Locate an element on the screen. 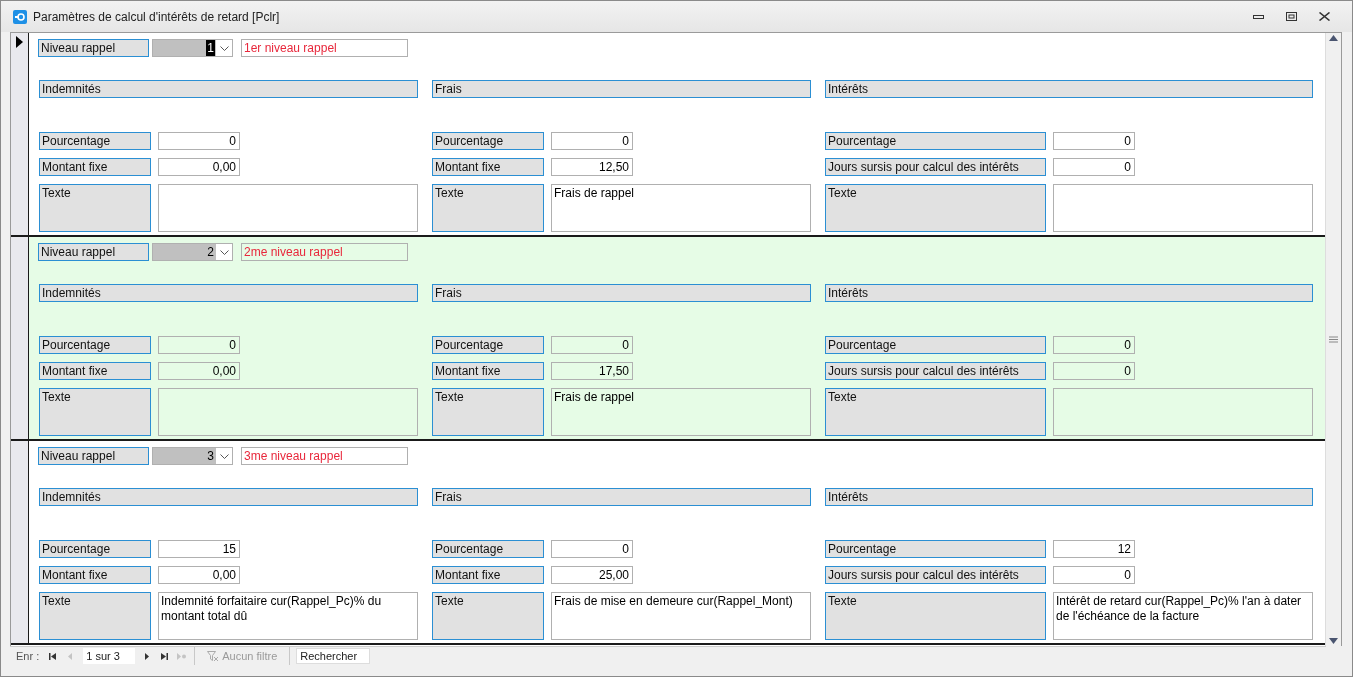  window-title: Paramètres de calcul d'intérêts de retard [Pclr] is located at coordinates (156, 16).